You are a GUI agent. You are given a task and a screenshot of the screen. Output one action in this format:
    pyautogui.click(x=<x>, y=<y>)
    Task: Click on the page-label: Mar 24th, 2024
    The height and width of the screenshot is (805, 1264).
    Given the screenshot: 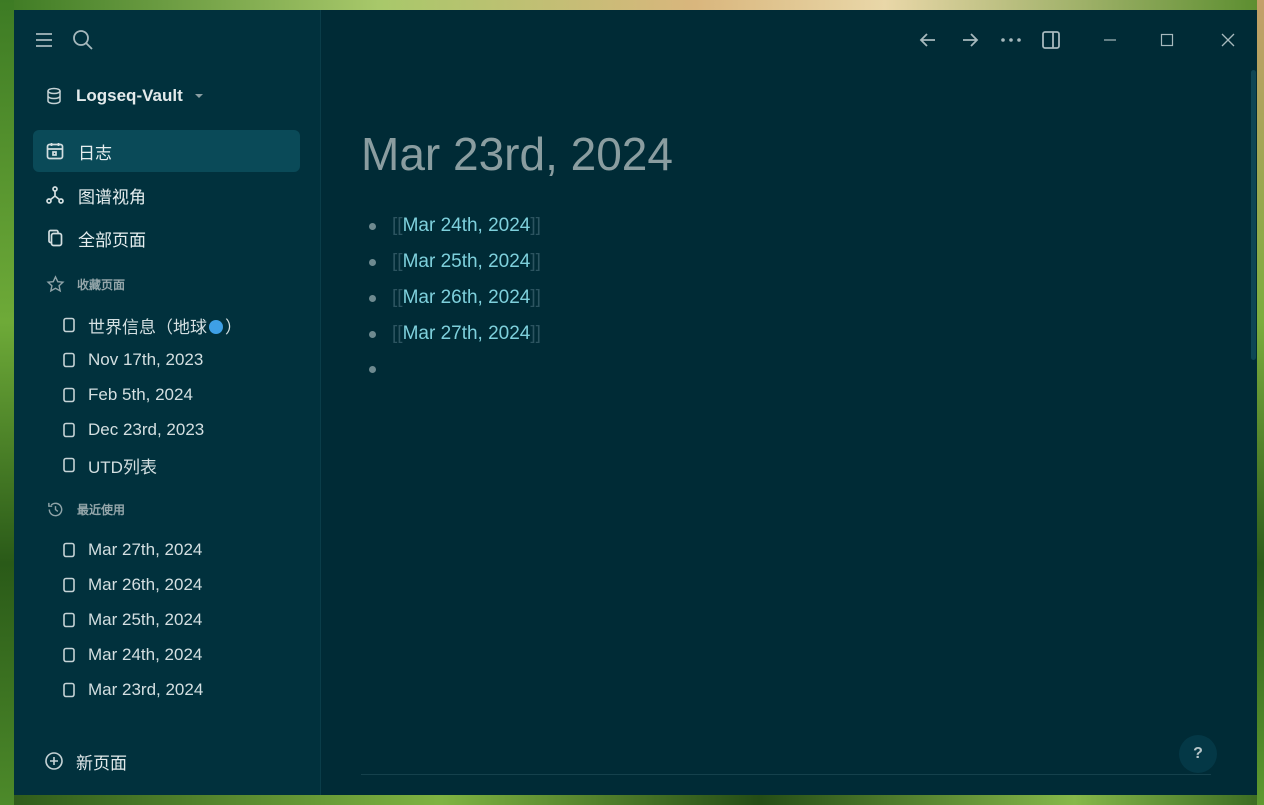 What is the action you would take?
    pyautogui.click(x=145, y=654)
    